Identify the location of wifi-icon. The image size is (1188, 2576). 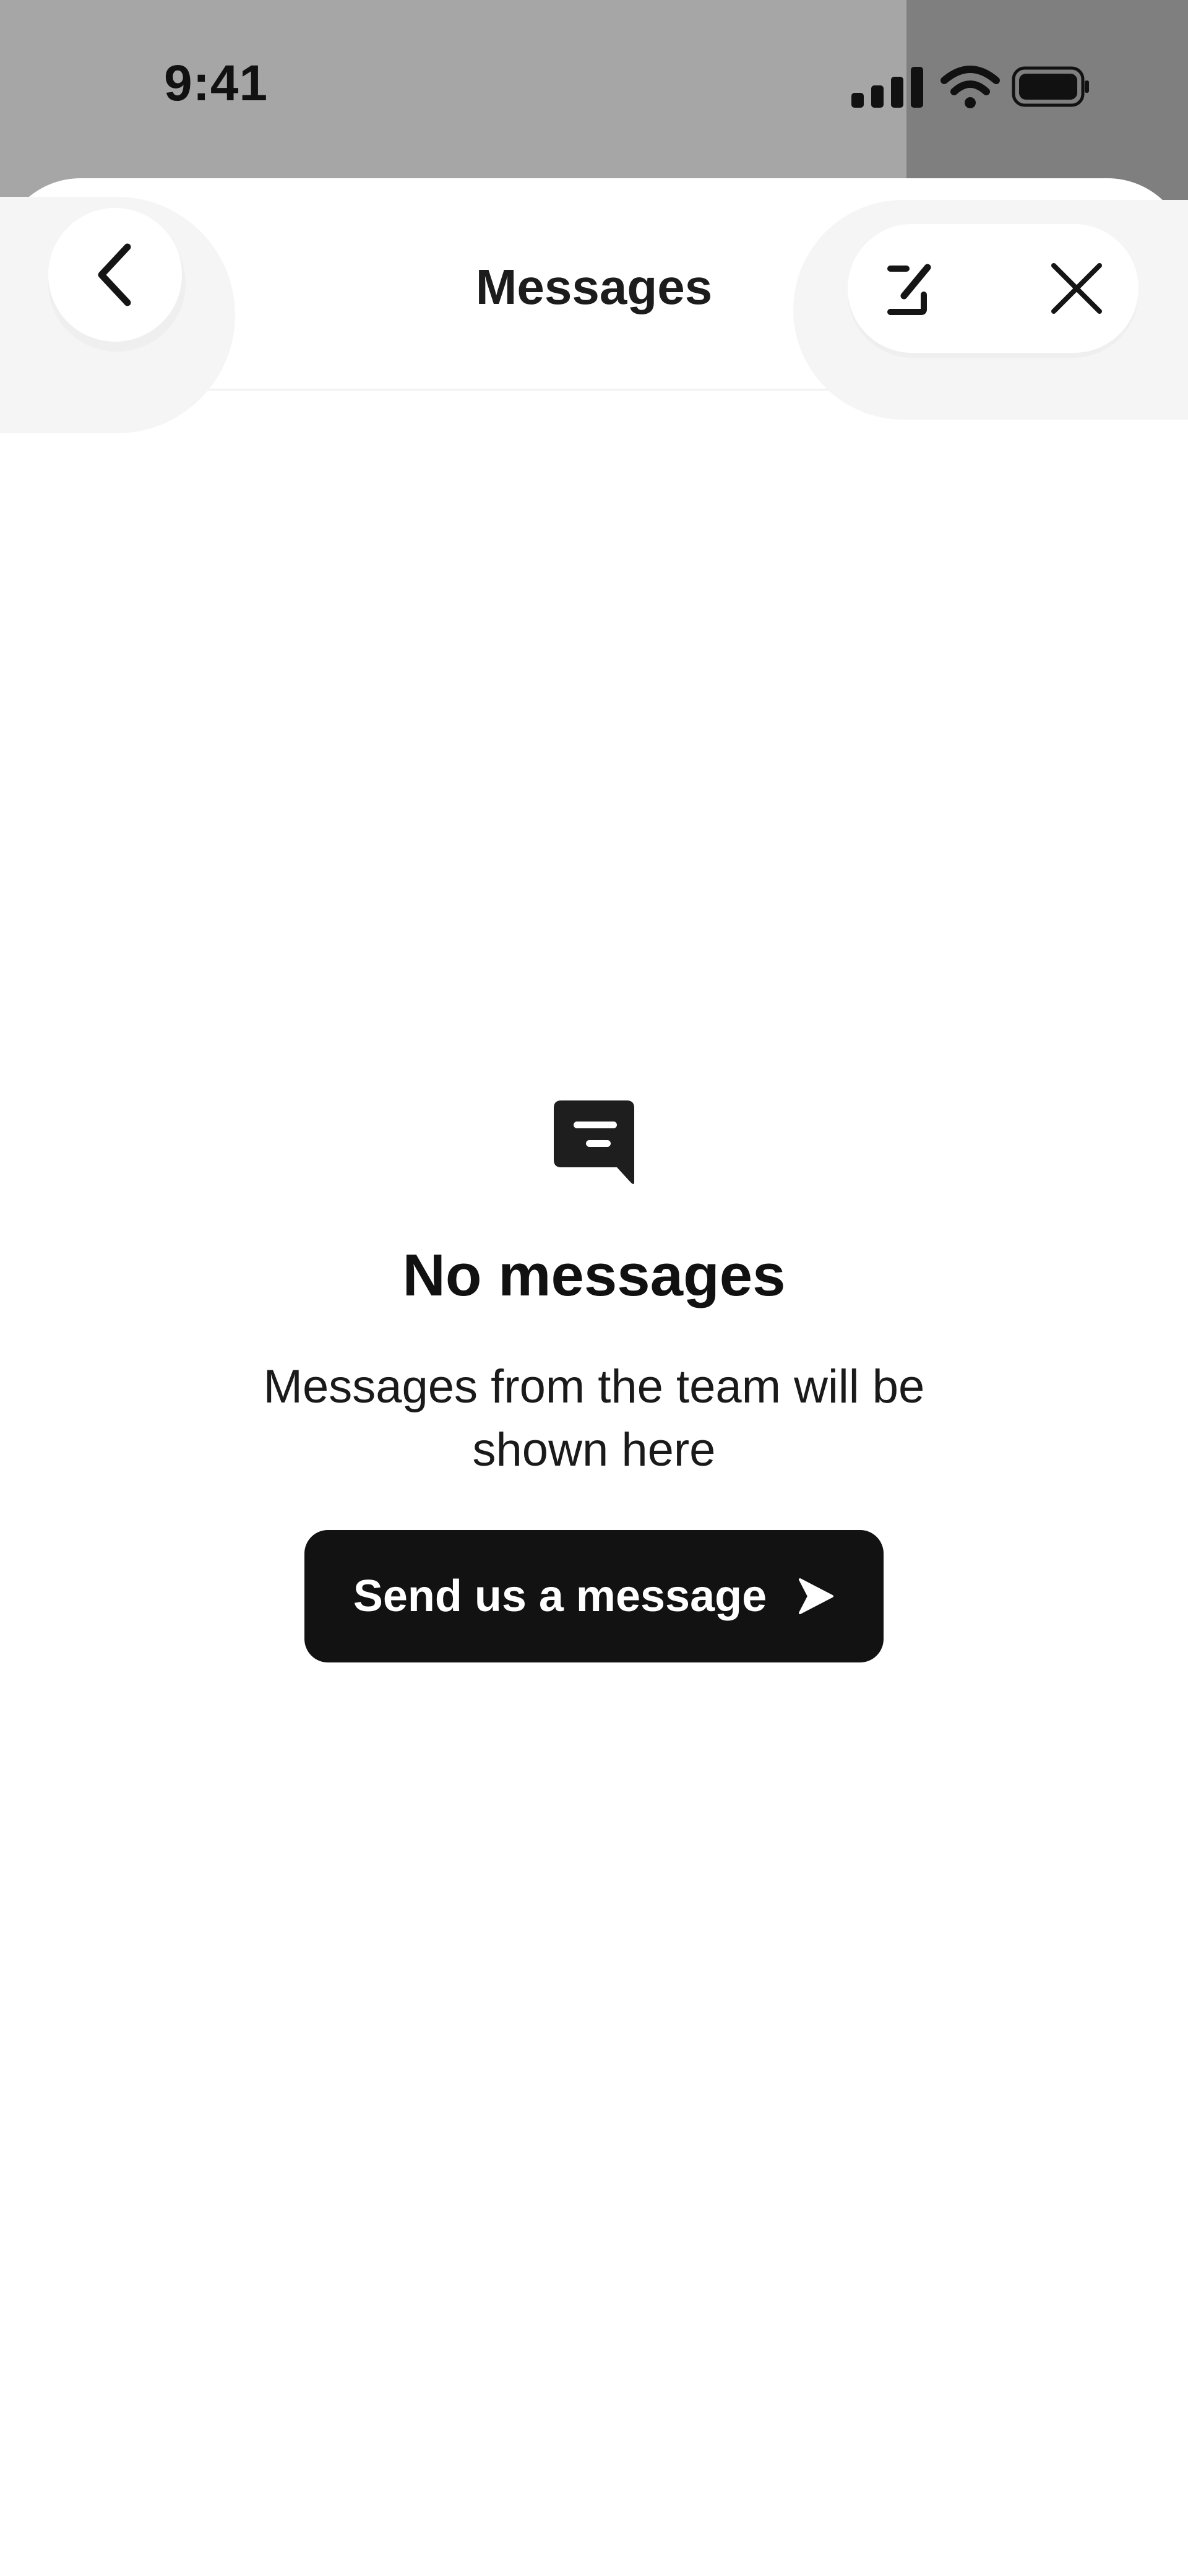
(970, 80).